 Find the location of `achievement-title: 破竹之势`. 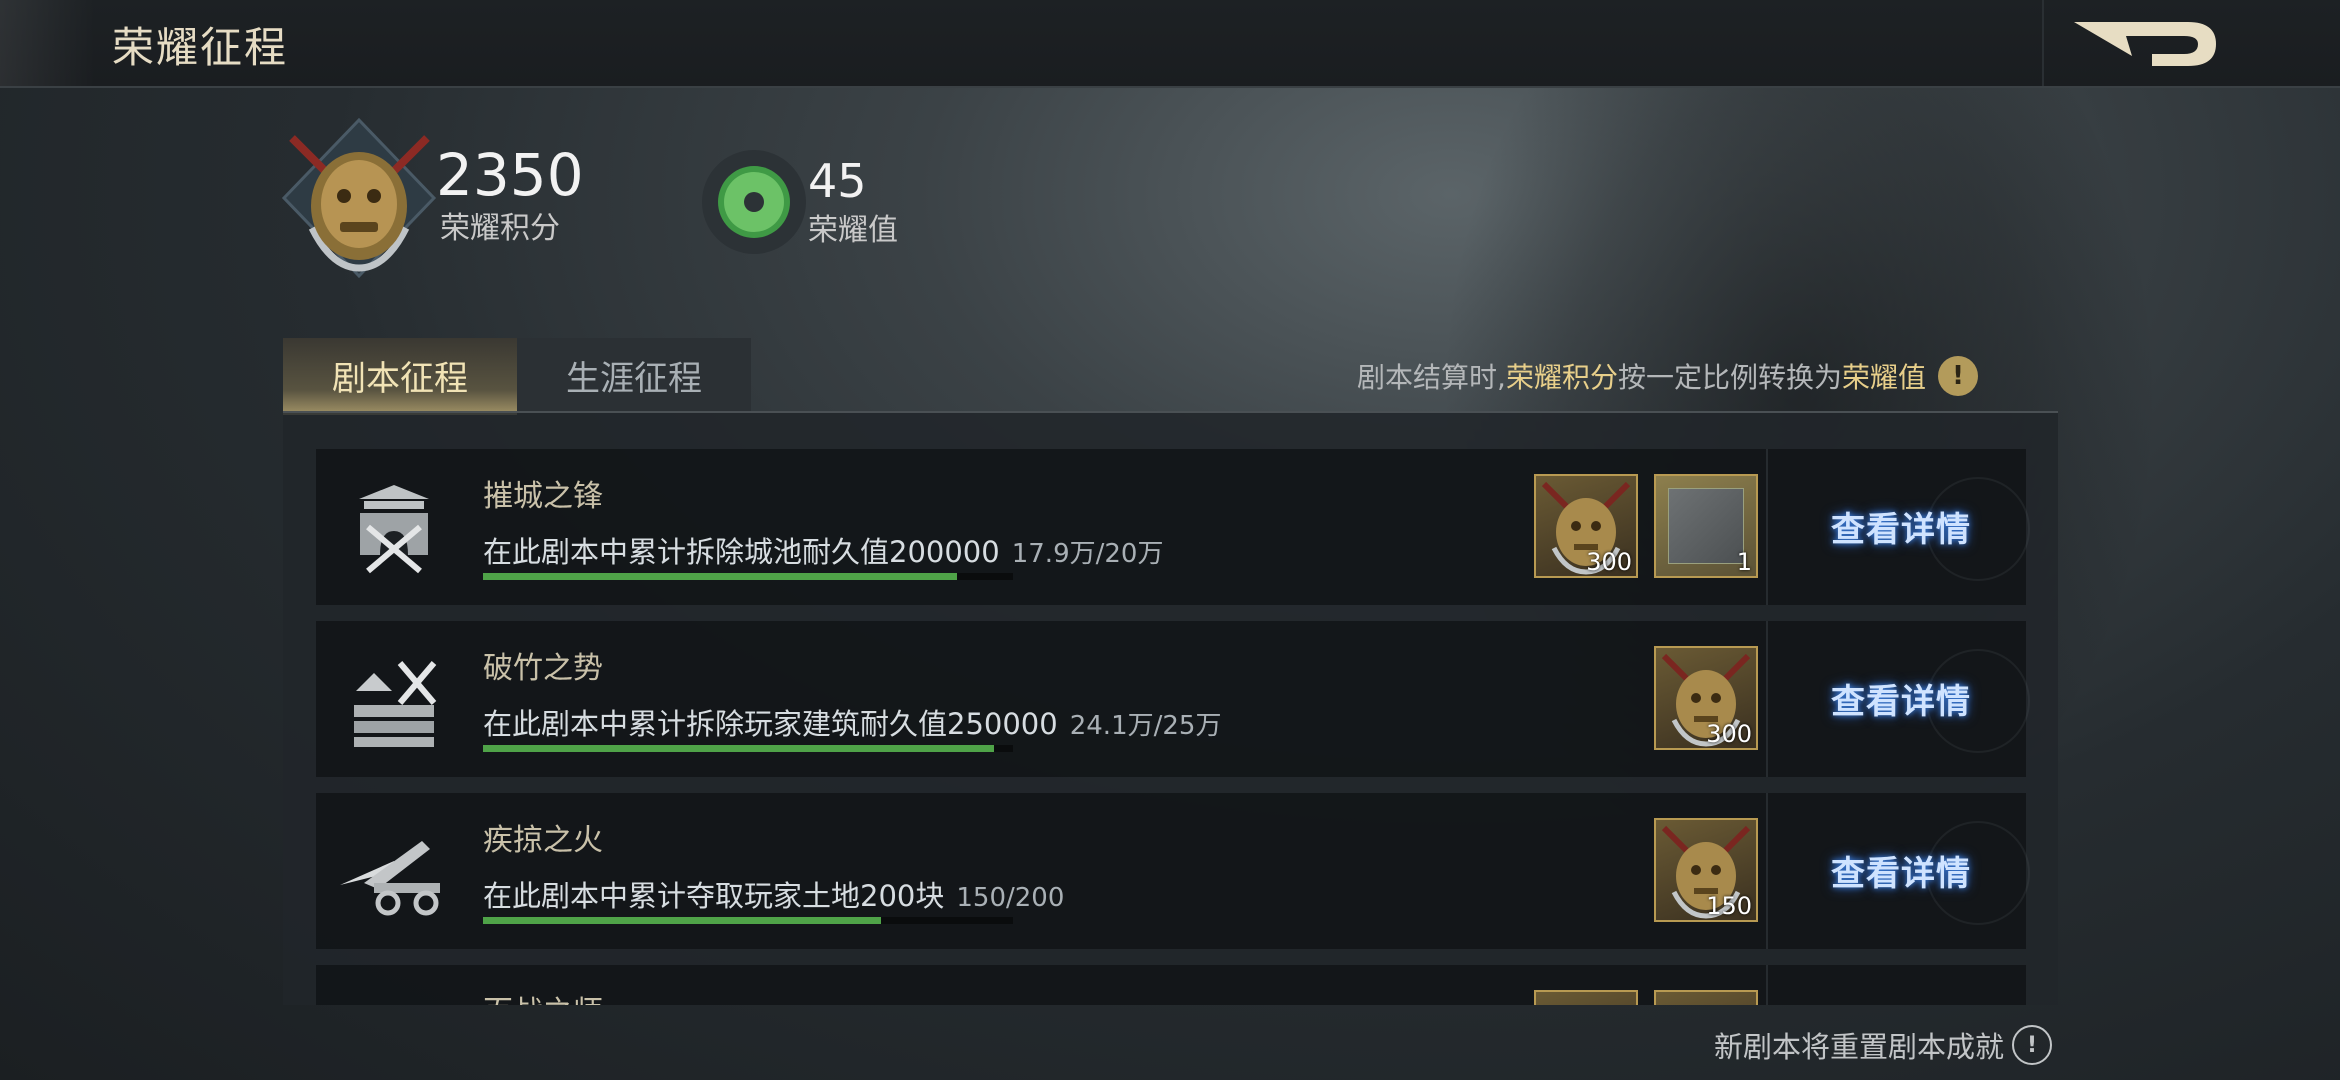

achievement-title: 破竹之势 is located at coordinates (543, 668).